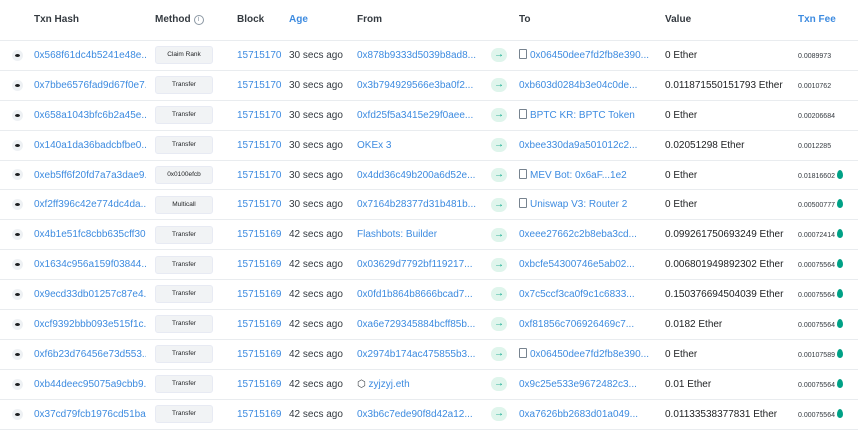 The height and width of the screenshot is (430, 858). I want to click on to-address-text: MEV Bot: 0x6aF...1e2, so click(578, 175).